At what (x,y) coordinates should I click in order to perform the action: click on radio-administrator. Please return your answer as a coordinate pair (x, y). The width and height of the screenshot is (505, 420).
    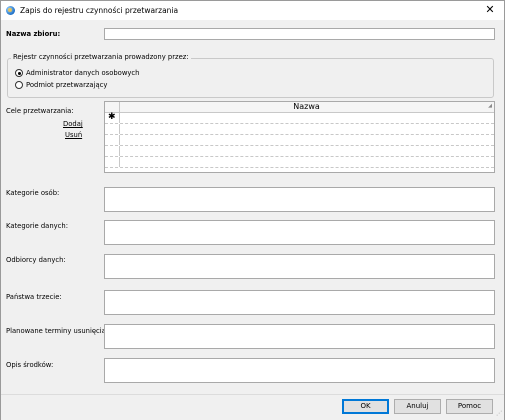
    Looking at the image, I should click on (19, 73).